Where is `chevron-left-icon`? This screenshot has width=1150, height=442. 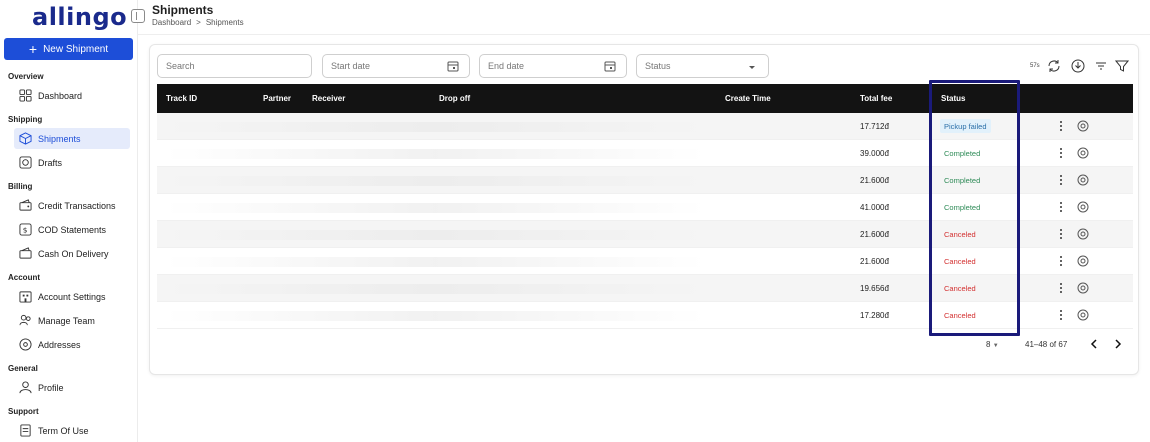 chevron-left-icon is located at coordinates (1094, 344).